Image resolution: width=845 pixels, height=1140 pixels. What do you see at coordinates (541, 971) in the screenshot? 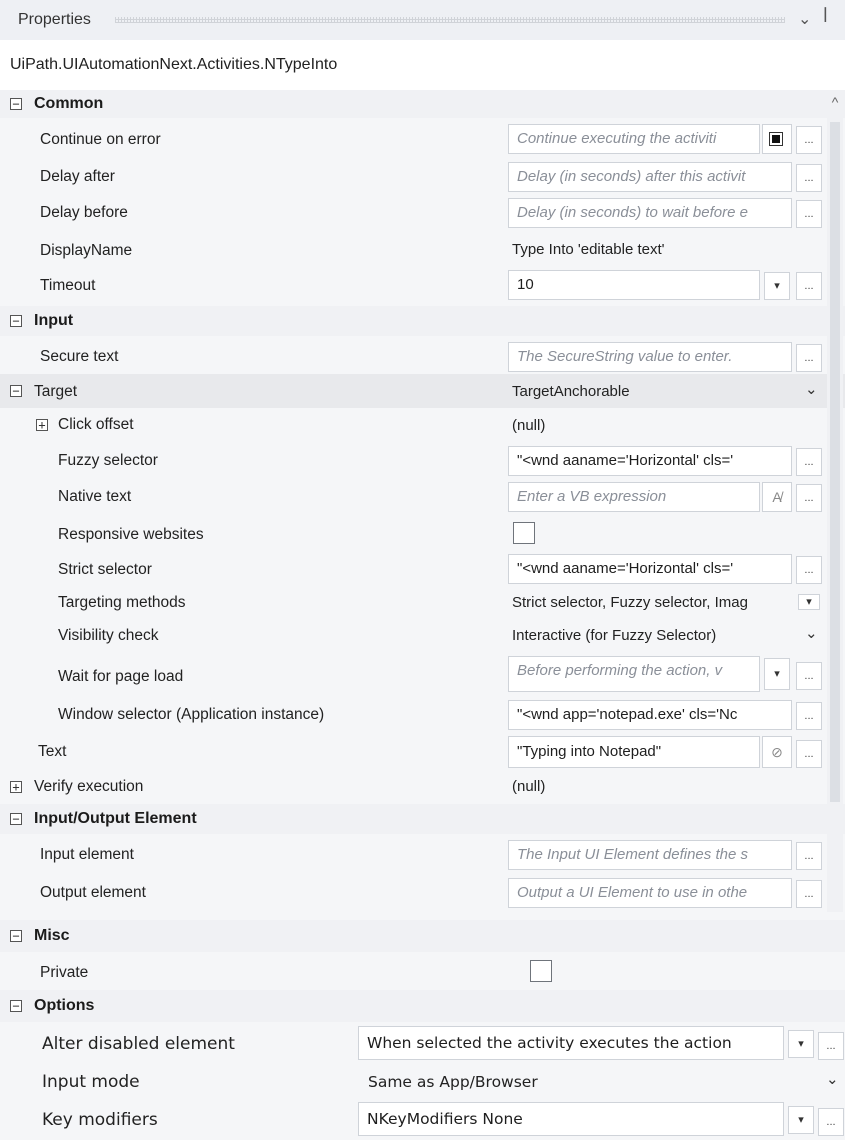
I see `private-checkbox` at bounding box center [541, 971].